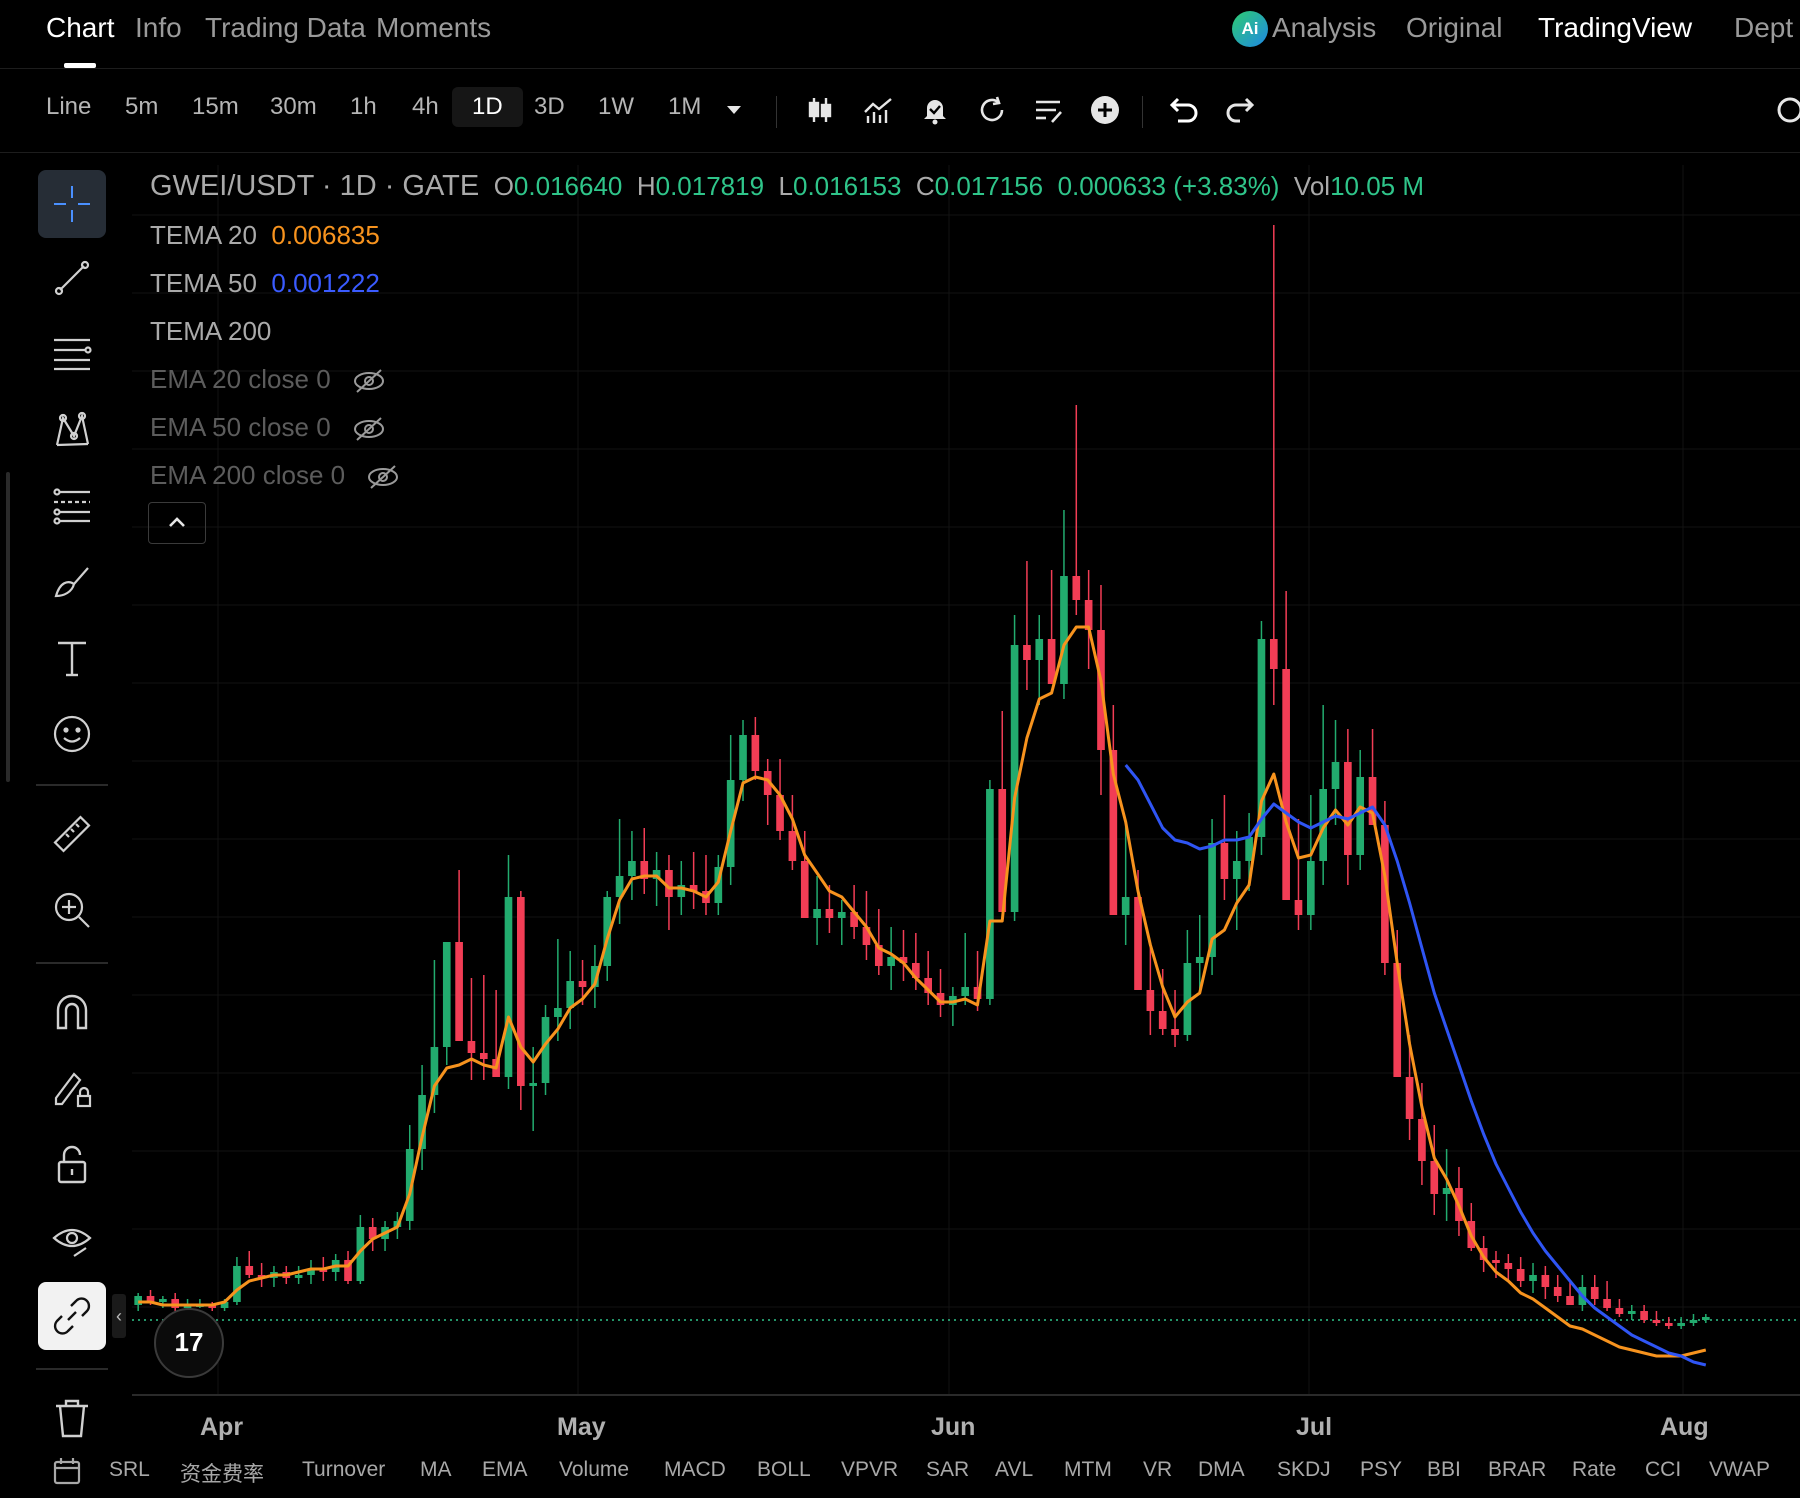 Image resolution: width=1800 pixels, height=1498 pixels. Describe the element at coordinates (1014, 1470) in the screenshot. I see `indicator-avl: AVL` at that location.